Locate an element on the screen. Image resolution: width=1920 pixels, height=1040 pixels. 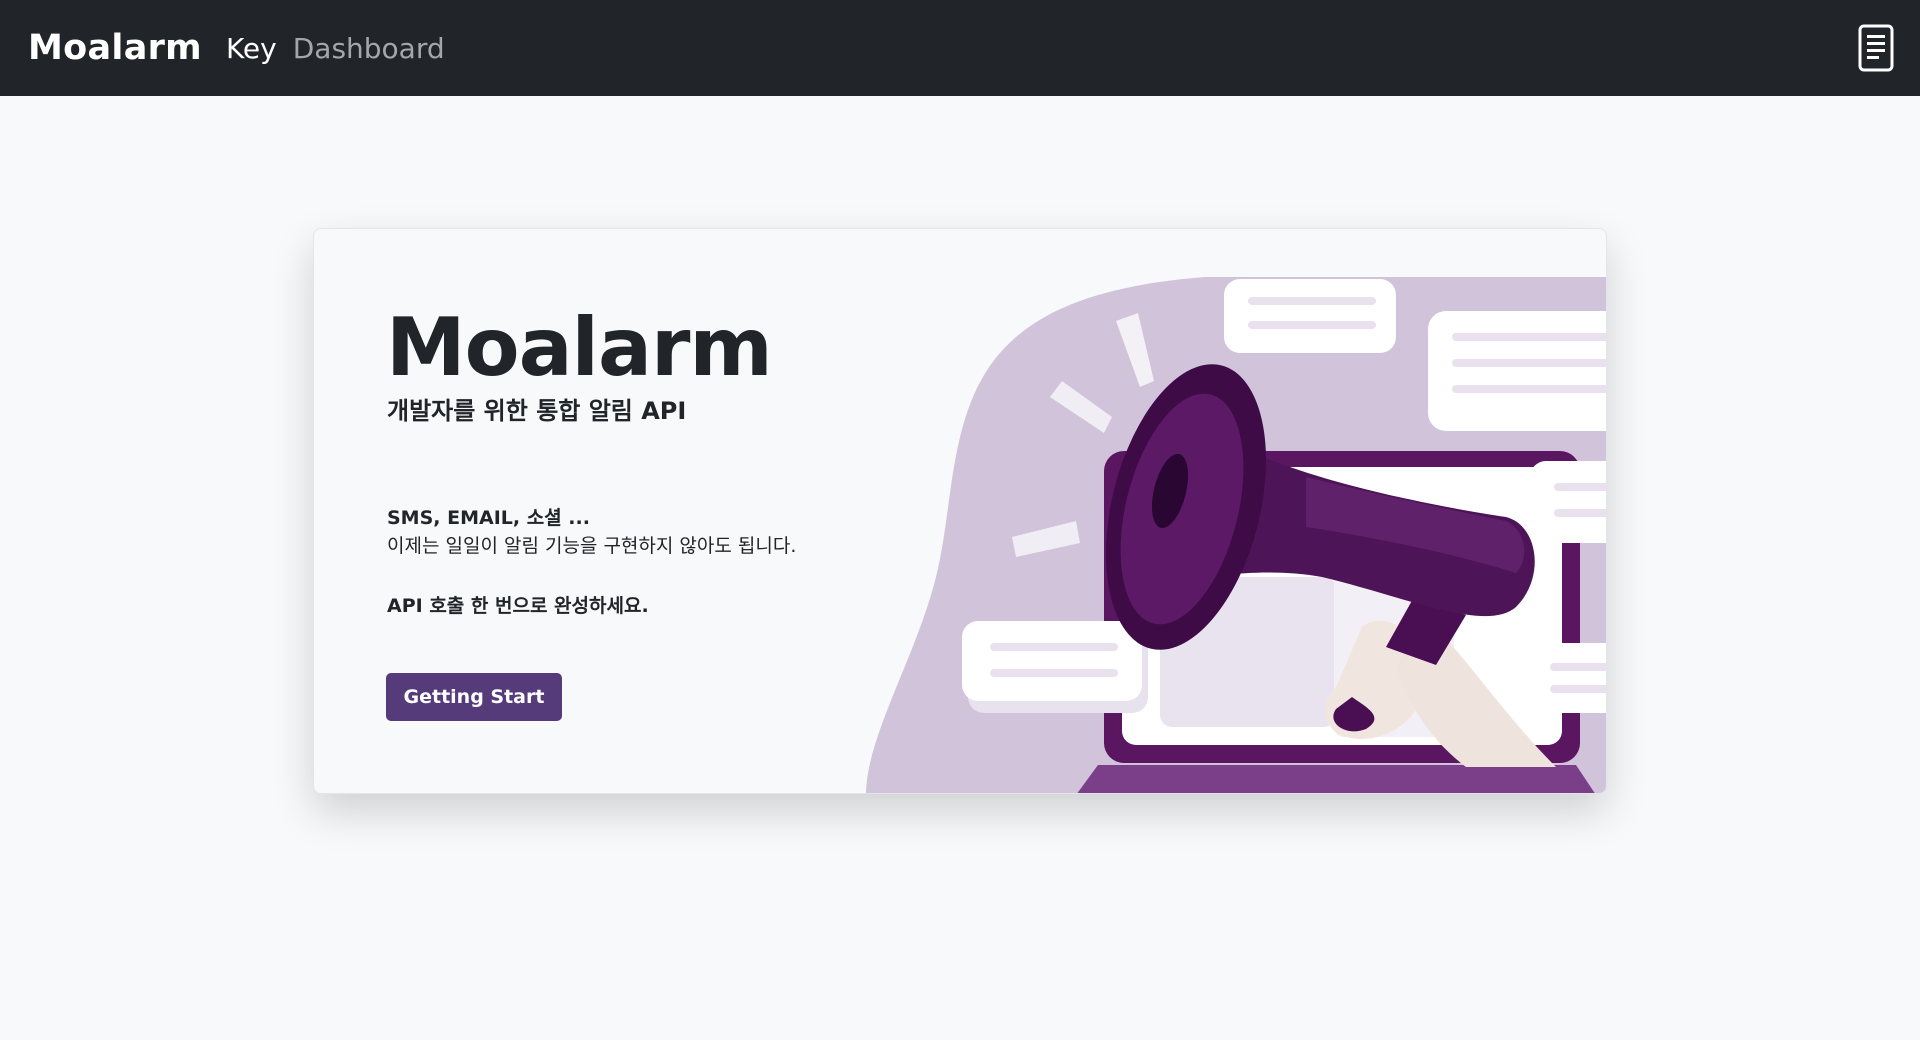
api-call-text: API 호출 한 번으로 완성하세요. is located at coordinates (518, 606).